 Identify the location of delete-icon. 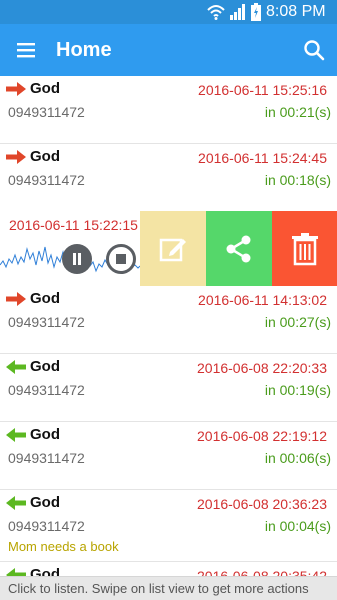
(304, 248).